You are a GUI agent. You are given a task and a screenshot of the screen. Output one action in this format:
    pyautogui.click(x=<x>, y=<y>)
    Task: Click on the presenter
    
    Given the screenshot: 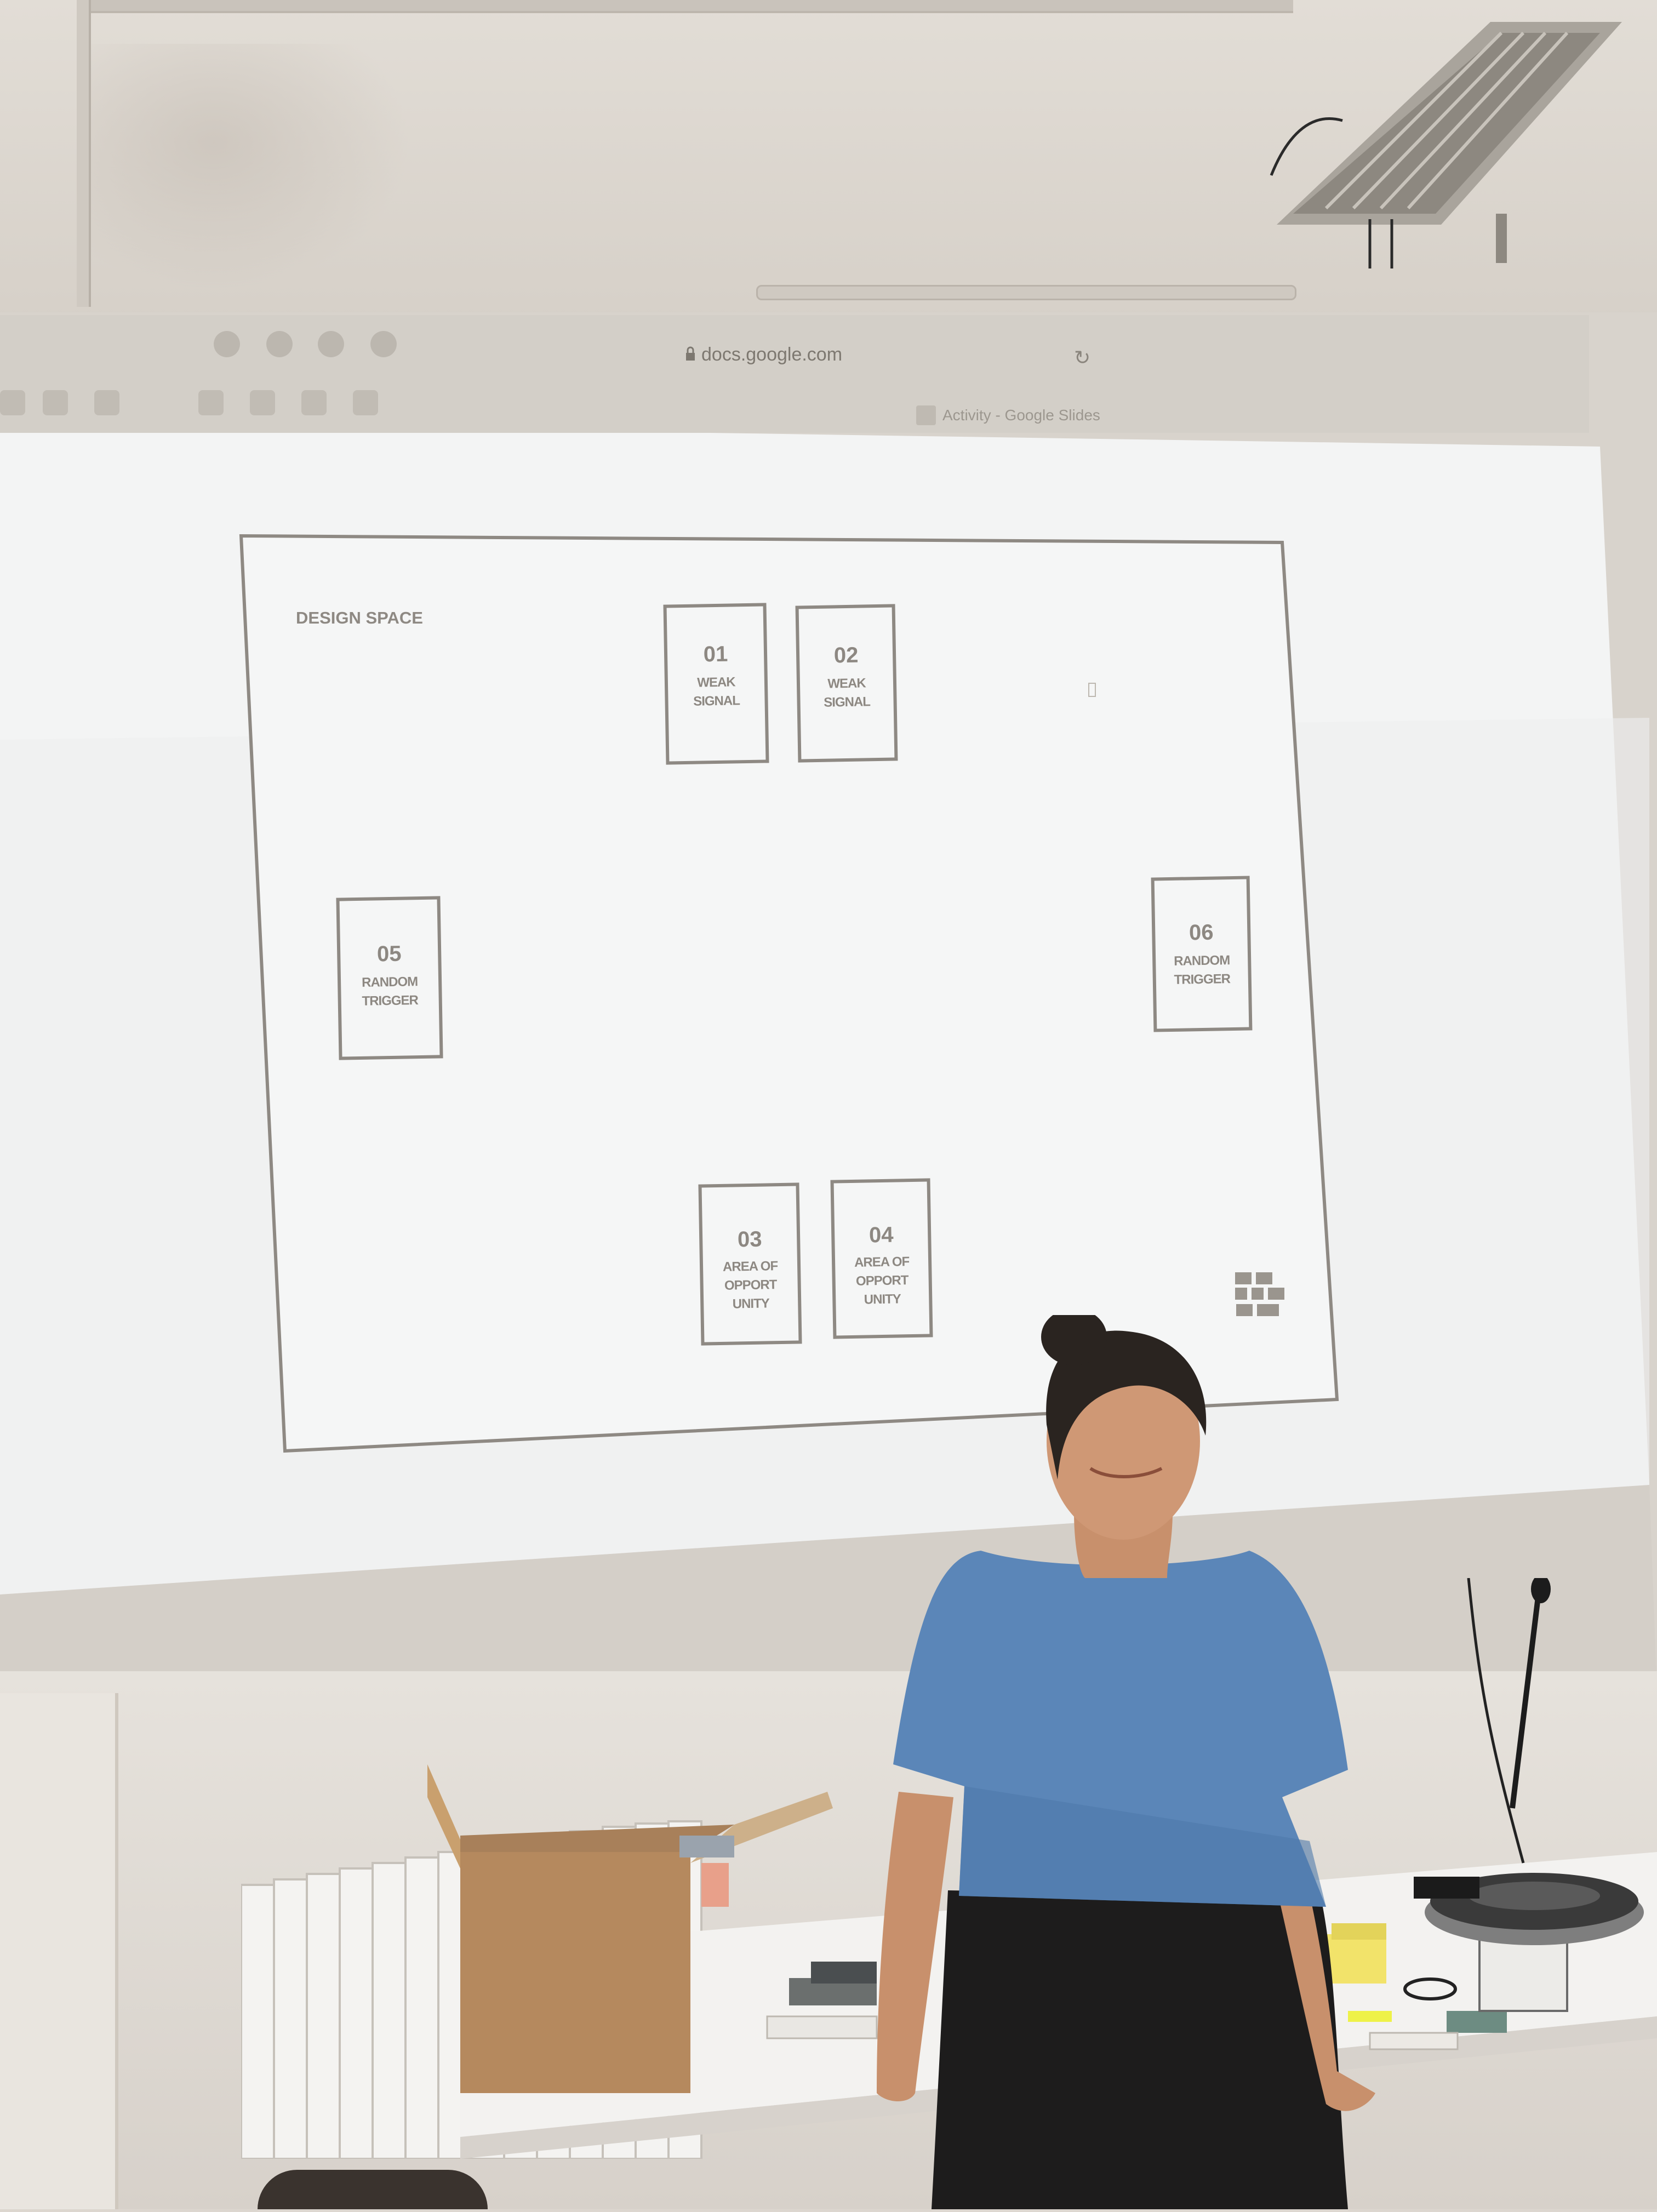 What is the action you would take?
    pyautogui.click(x=1145, y=1759)
    